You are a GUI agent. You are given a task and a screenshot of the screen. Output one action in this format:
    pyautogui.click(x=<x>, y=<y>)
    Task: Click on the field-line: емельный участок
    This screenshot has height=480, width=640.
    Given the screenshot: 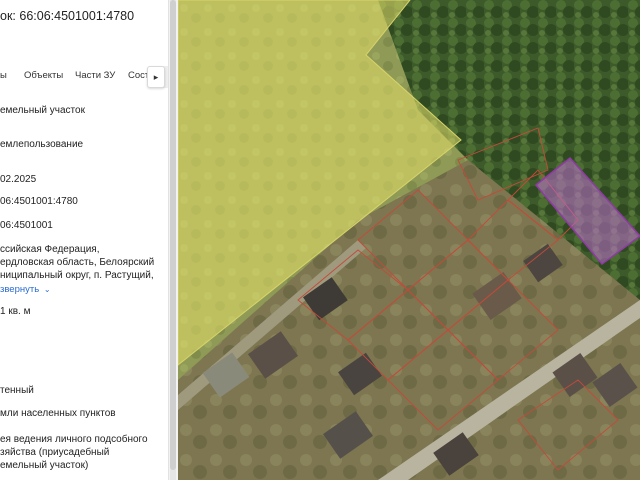 What is the action you would take?
    pyautogui.click(x=42, y=110)
    